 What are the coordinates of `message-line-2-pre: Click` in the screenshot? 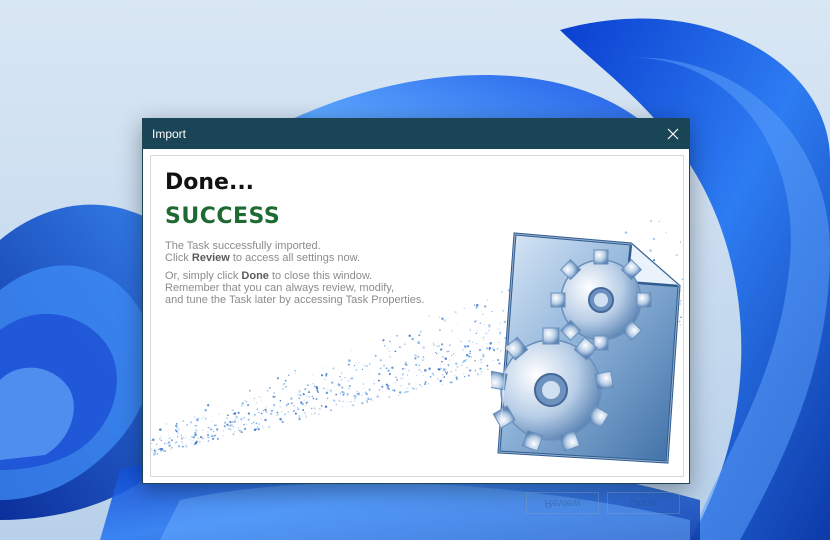 It's located at (178, 258).